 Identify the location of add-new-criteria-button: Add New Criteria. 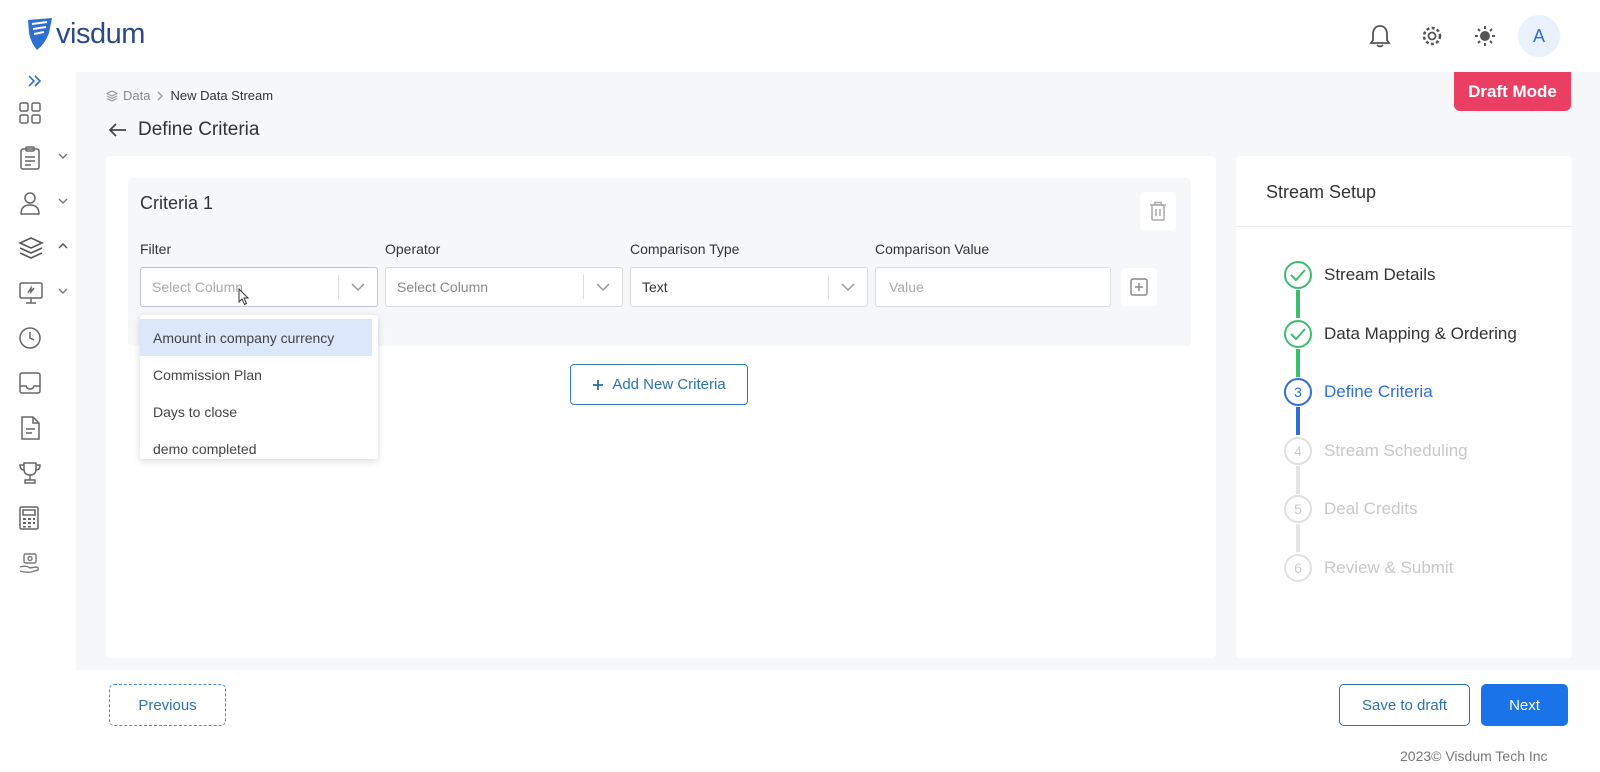
(659, 384).